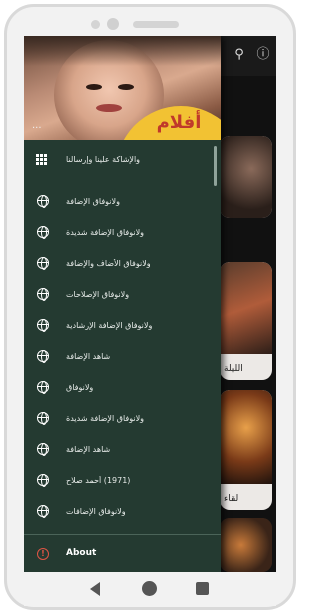 This screenshot has height=614, width=320. Describe the element at coordinates (95, 24) in the screenshot. I see `sensor-dot` at that location.